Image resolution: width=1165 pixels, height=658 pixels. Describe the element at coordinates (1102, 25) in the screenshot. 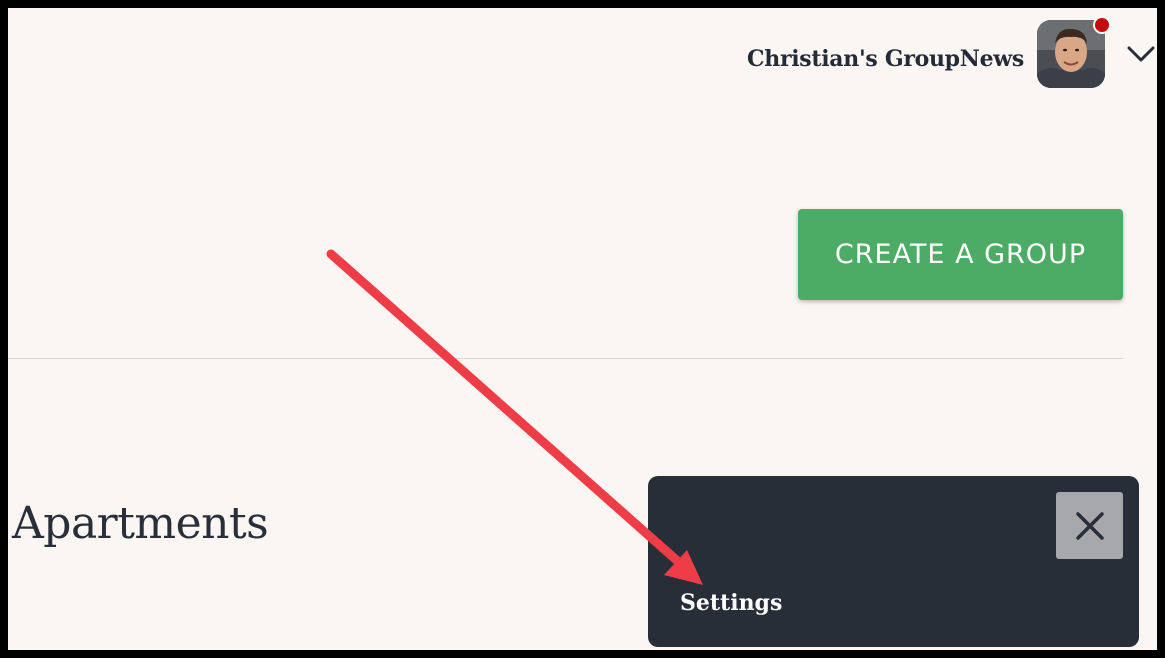

I see `notification-dot` at that location.